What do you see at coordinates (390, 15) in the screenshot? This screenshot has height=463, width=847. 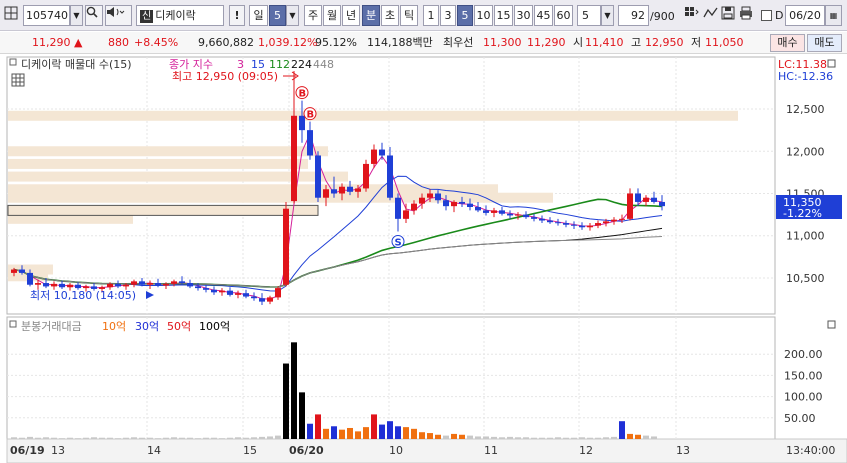 I see `period-second-button: 초` at bounding box center [390, 15].